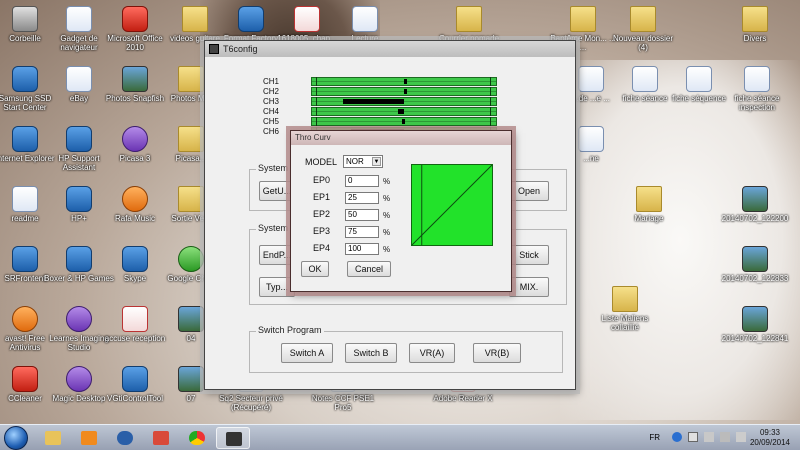 This screenshot has height=450, width=800. I want to click on cancel-button: Cancel, so click(369, 269).